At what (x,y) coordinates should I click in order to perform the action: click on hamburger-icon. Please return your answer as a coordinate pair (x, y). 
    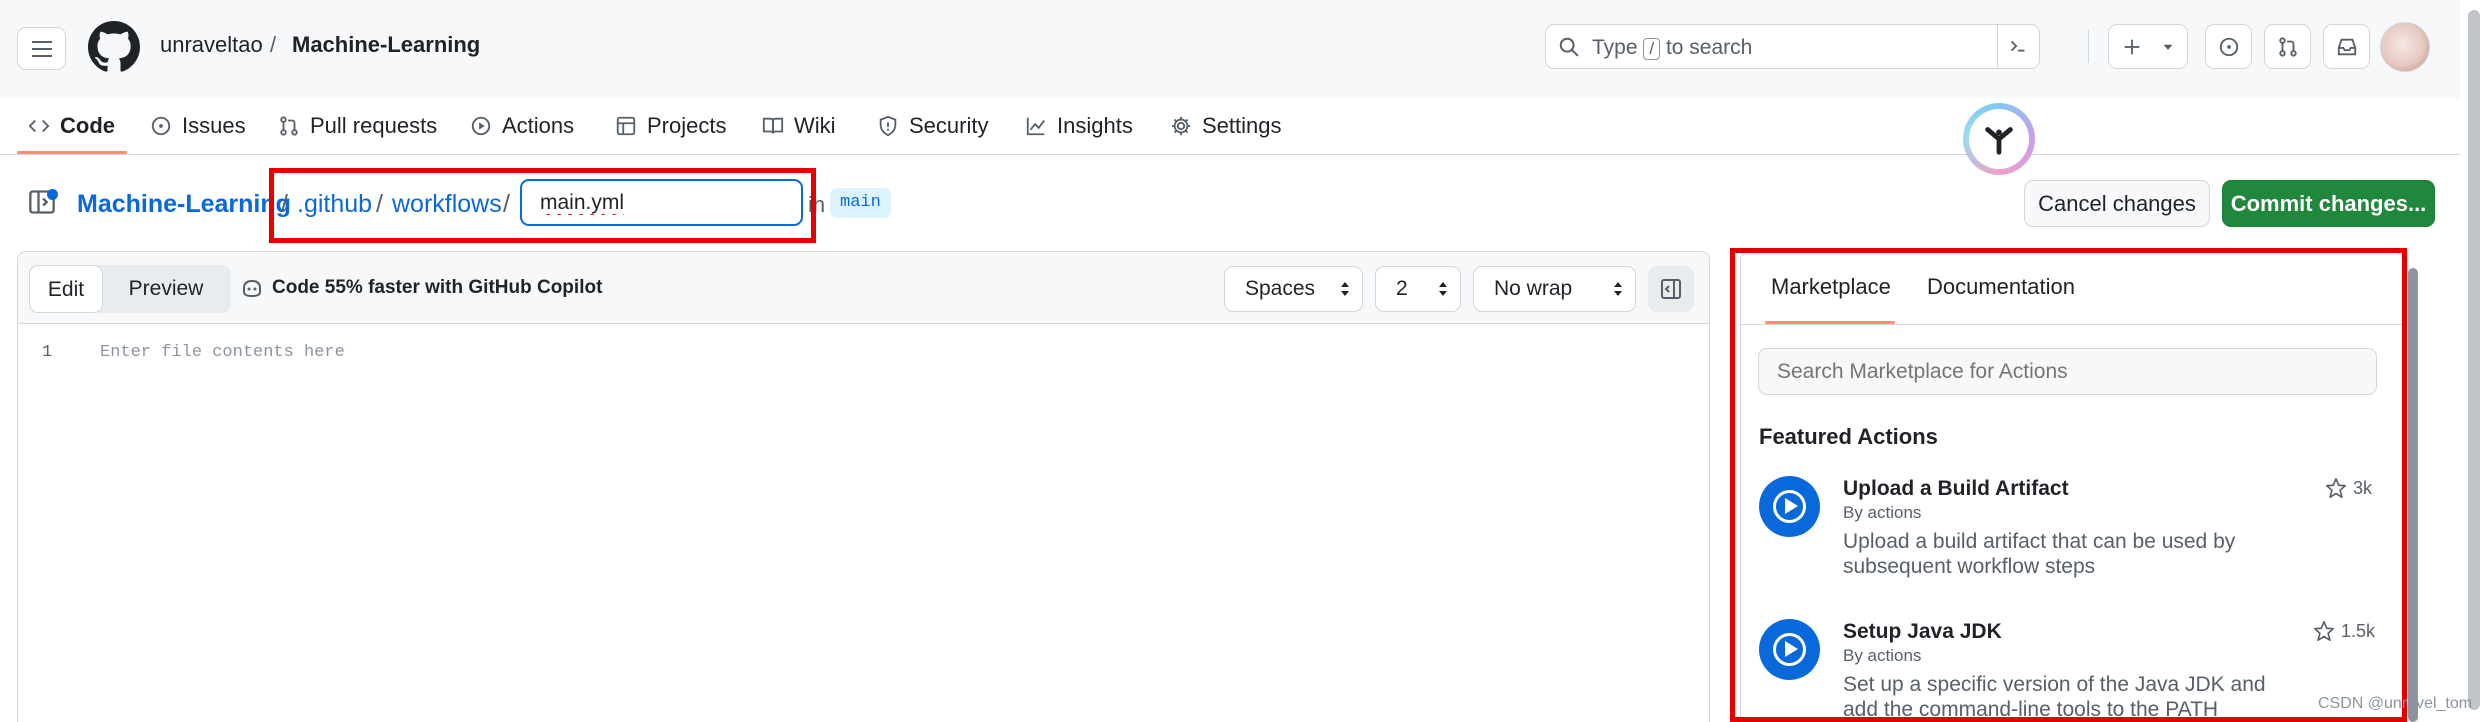
    Looking at the image, I should click on (42, 42).